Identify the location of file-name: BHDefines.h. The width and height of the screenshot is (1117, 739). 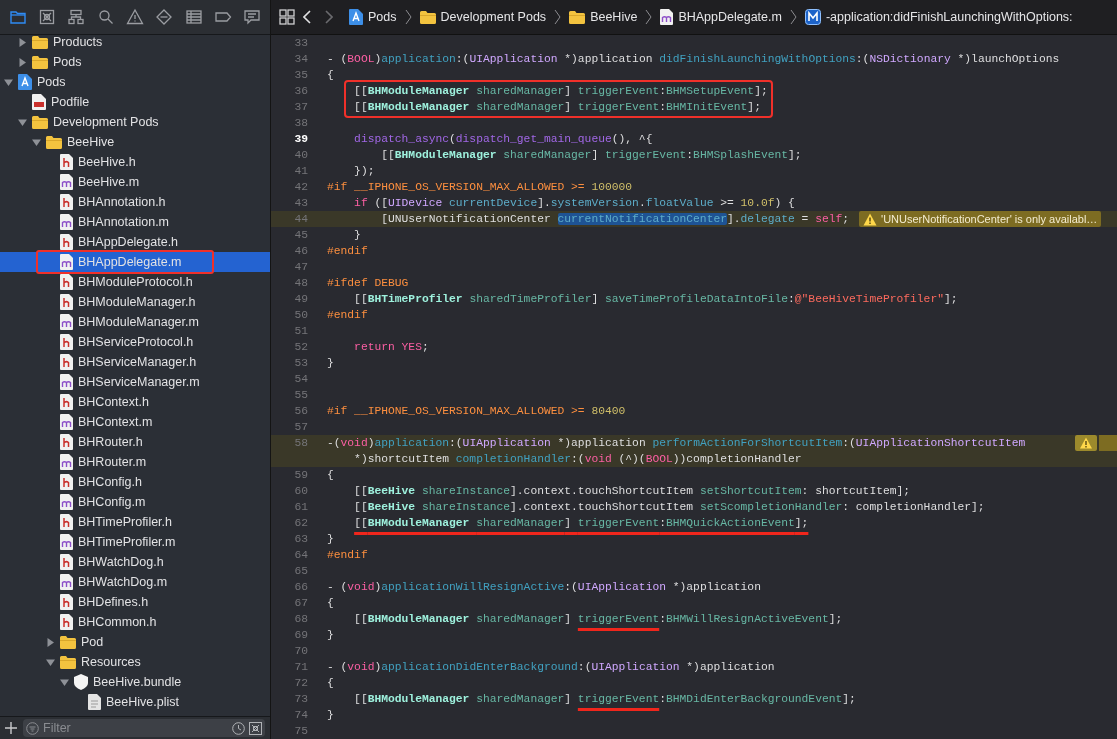
(113, 602).